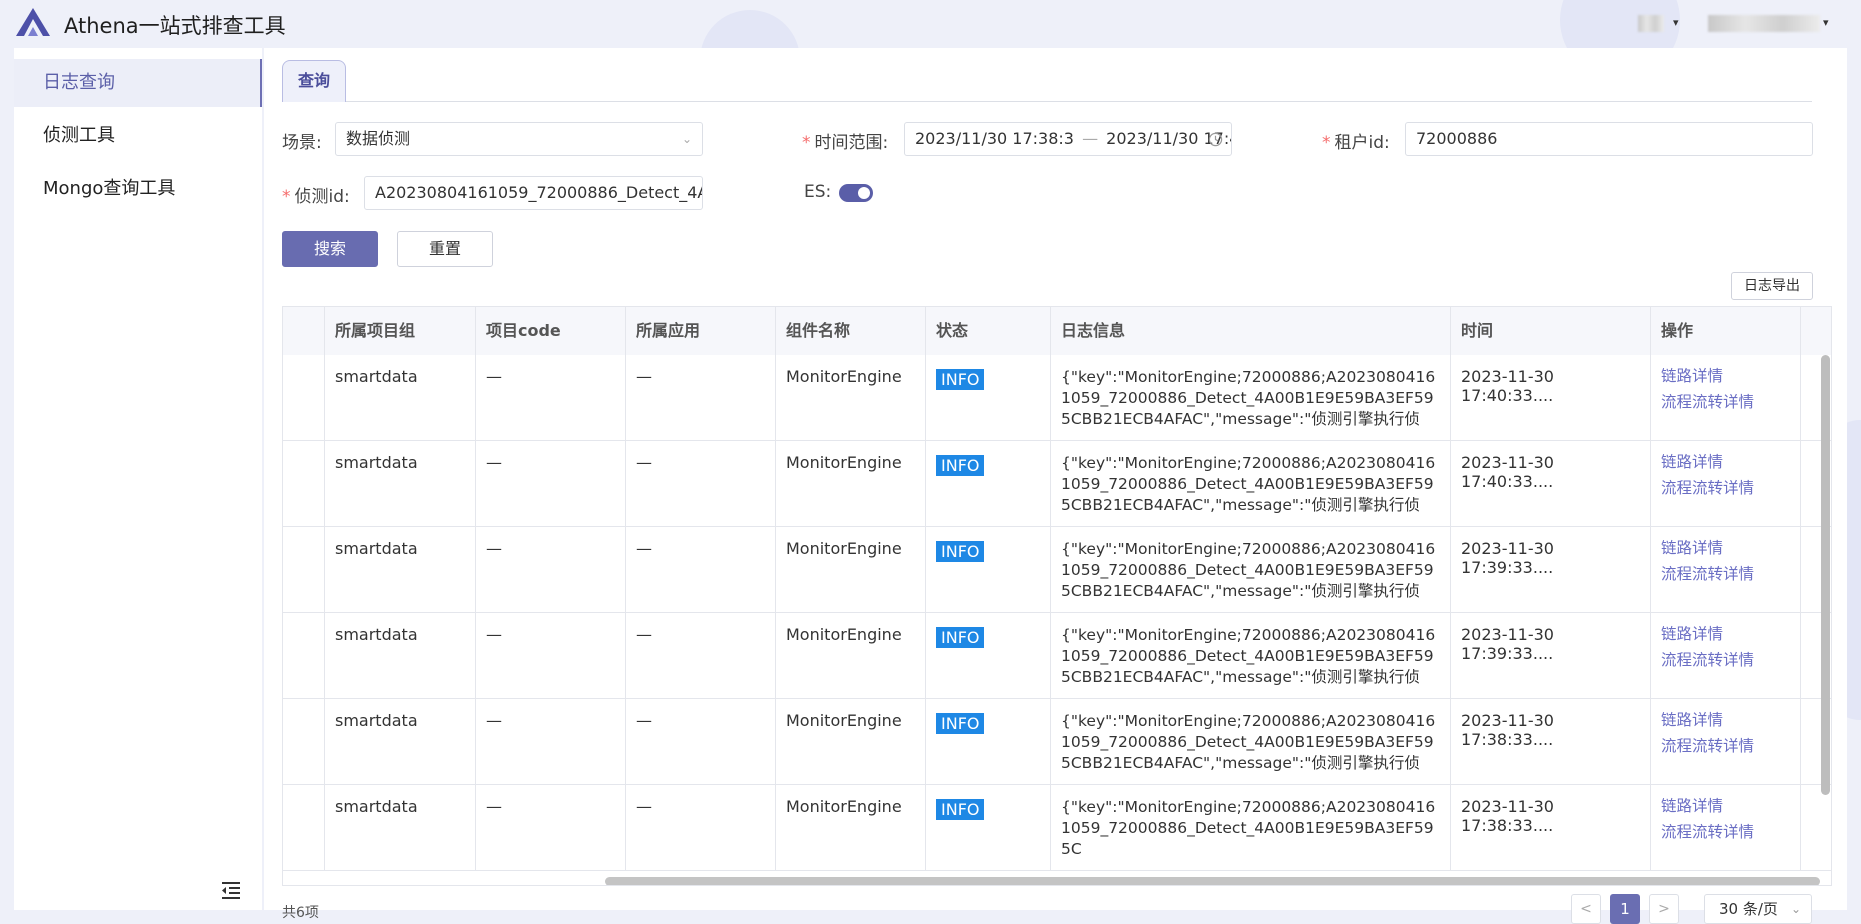 The height and width of the screenshot is (924, 1861). I want to click on es-toggle, so click(856, 193).